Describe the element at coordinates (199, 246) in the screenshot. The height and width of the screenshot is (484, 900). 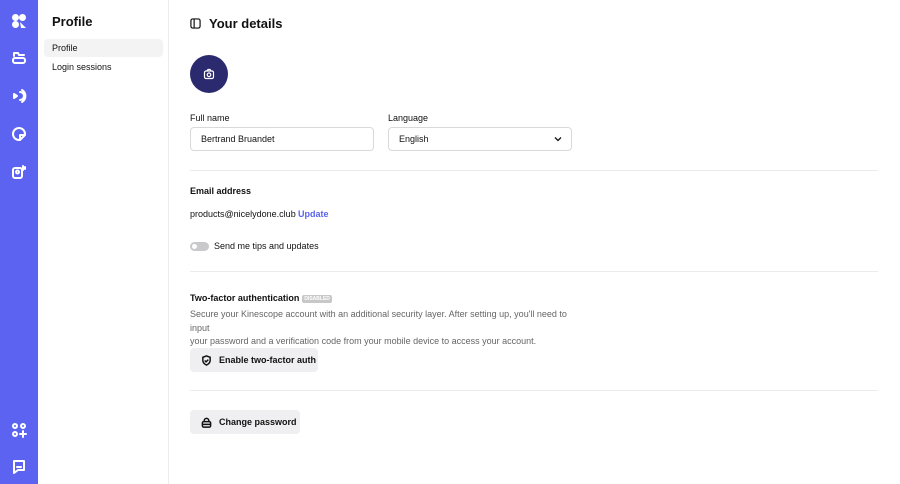
I see `tips-toggle` at that location.